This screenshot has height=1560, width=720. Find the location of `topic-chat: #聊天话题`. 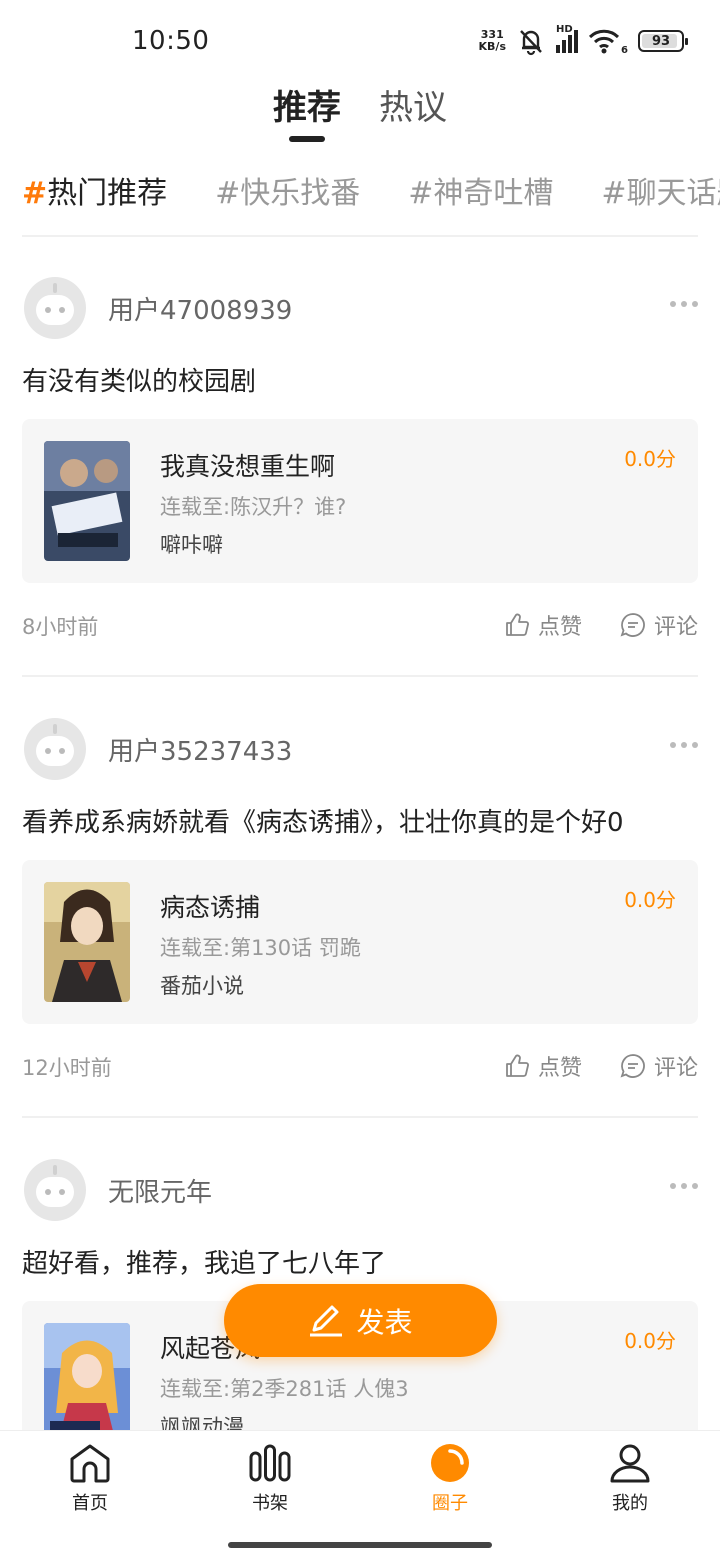

topic-chat: #聊天话题 is located at coordinates (660, 193).